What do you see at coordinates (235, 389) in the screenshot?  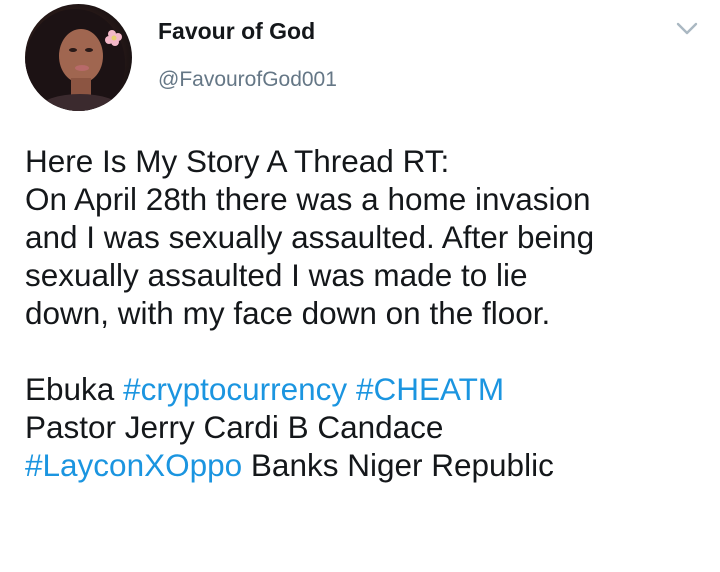 I see `hashtag-link: #cryptocurrency` at bounding box center [235, 389].